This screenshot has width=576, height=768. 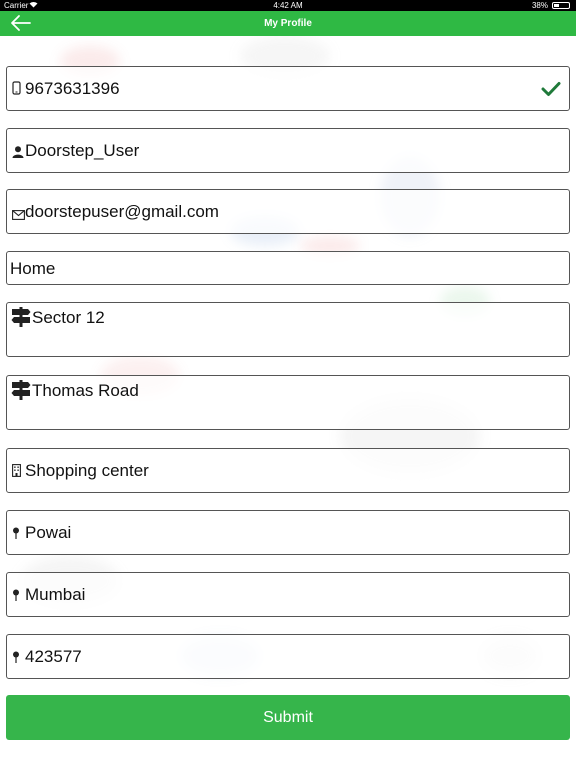 I want to click on building-icon, so click(x=16, y=473).